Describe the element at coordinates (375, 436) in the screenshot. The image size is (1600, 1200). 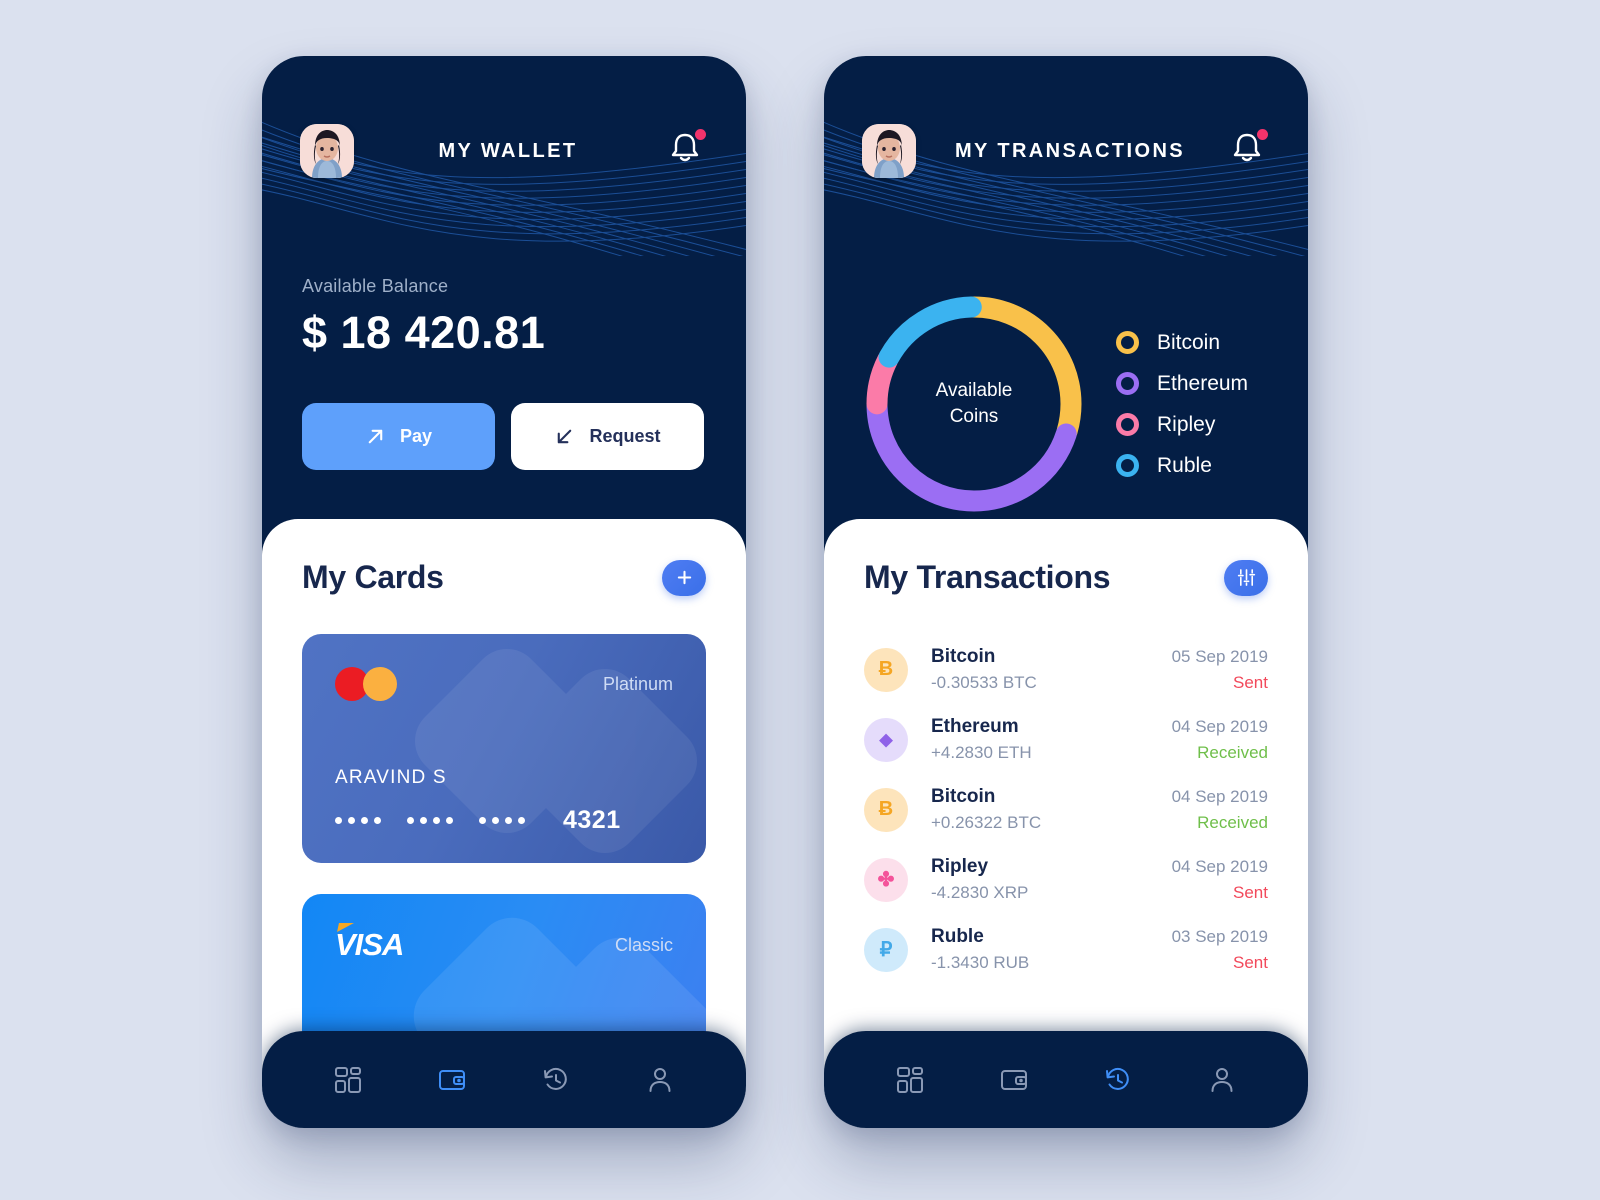
I see `arrow-up-right-icon` at that location.